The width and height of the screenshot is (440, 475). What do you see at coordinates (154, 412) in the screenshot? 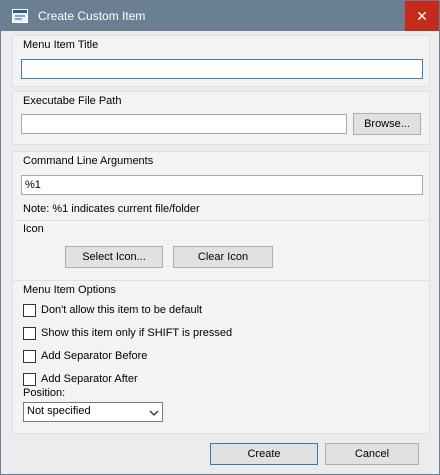
I see `chevron-down-icon` at bounding box center [154, 412].